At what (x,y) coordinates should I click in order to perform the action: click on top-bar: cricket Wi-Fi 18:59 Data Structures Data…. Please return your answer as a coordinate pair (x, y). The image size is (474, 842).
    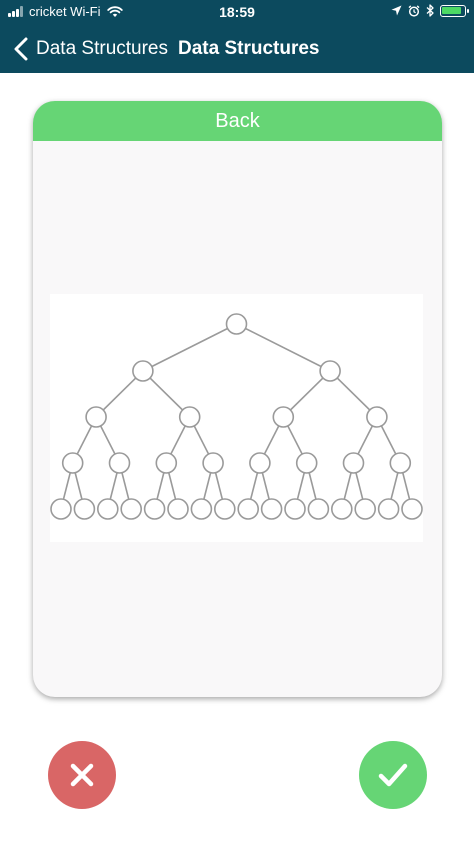
    Looking at the image, I should click on (237, 36).